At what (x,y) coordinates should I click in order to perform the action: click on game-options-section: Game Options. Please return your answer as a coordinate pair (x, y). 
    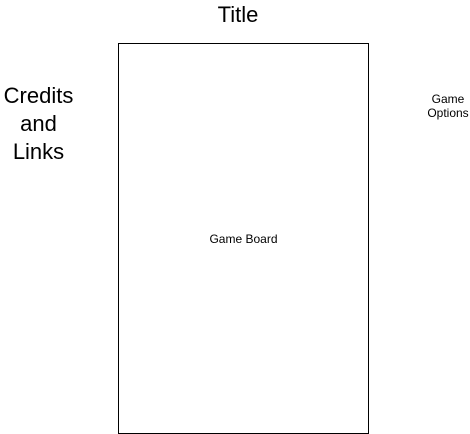
    Looking at the image, I should click on (448, 106).